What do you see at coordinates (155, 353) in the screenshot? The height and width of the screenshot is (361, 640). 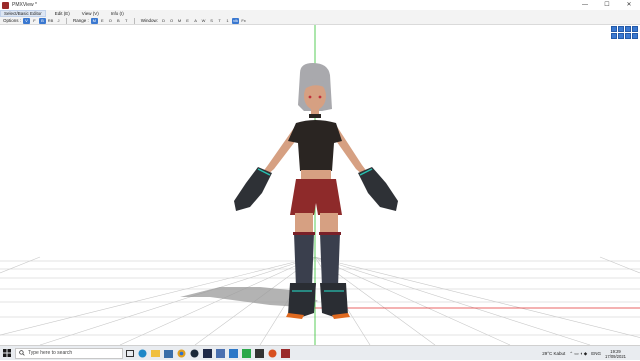 I see `file-explorer-icon` at bounding box center [155, 353].